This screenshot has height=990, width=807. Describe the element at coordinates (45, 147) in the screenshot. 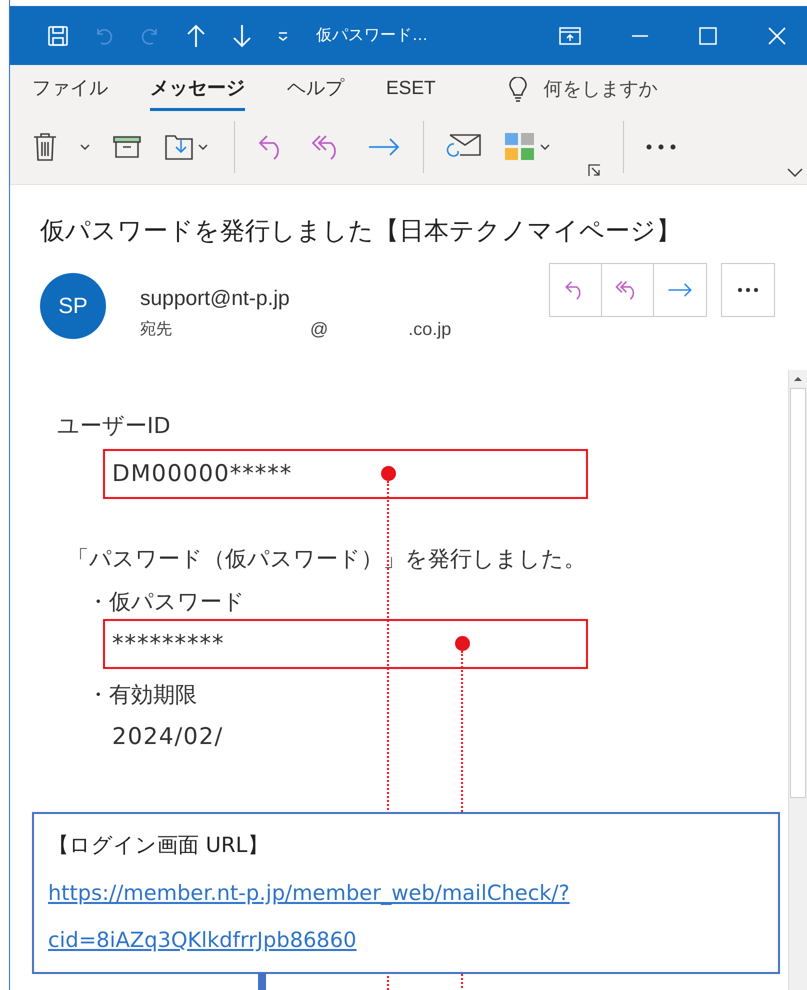

I see `delete-icon` at that location.